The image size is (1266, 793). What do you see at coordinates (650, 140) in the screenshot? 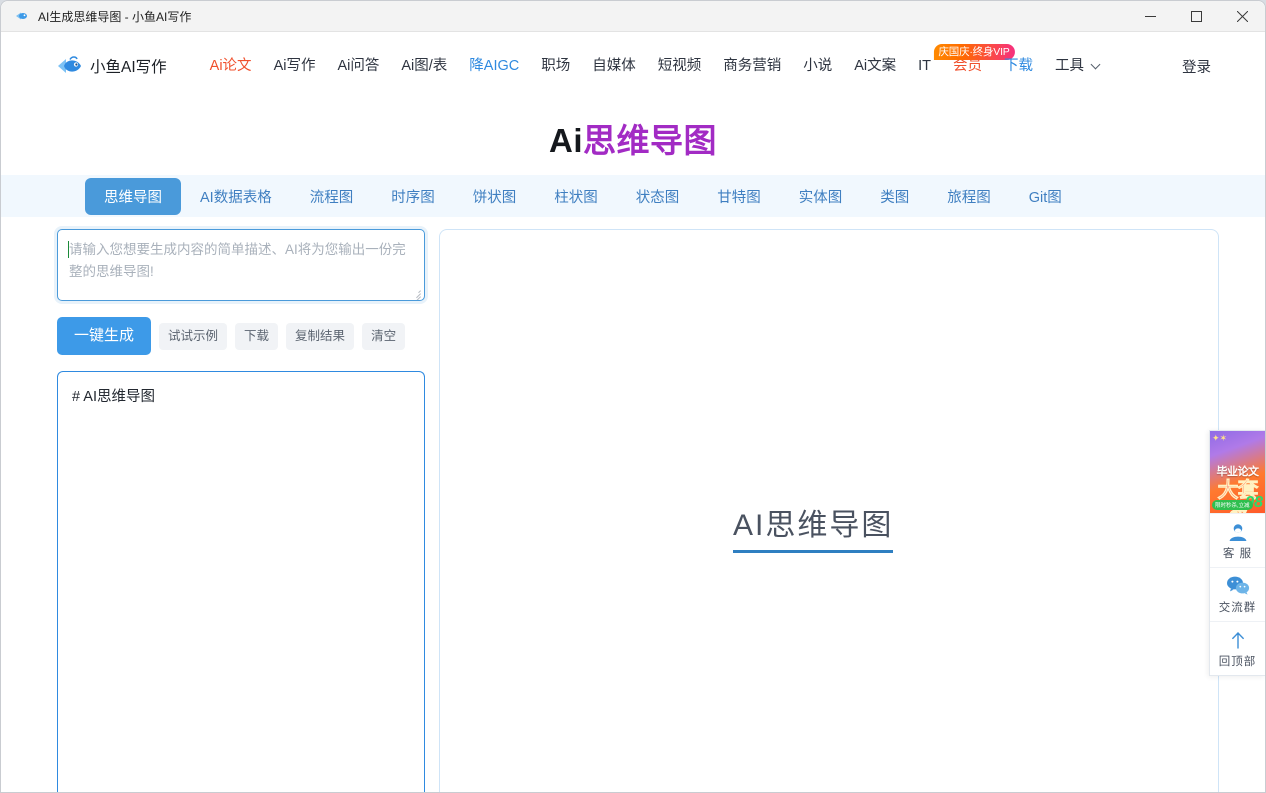
I see `page-title-rest: 思维导图` at bounding box center [650, 140].